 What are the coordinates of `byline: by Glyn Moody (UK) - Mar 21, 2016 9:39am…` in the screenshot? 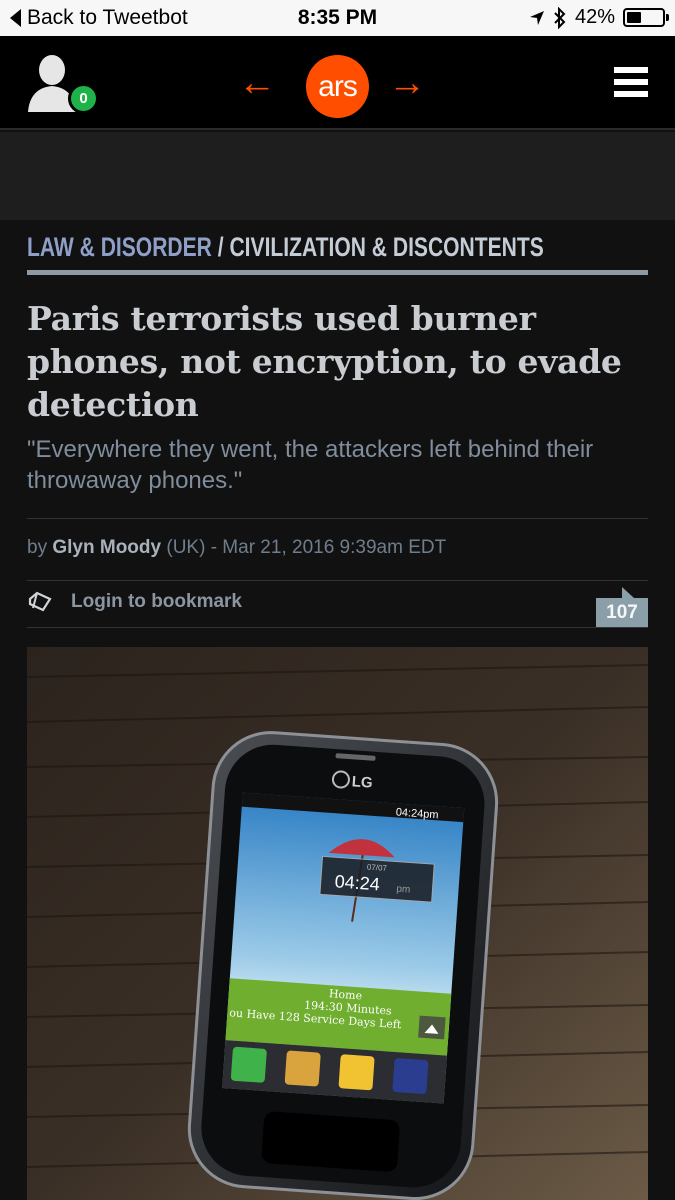 It's located at (337, 549).